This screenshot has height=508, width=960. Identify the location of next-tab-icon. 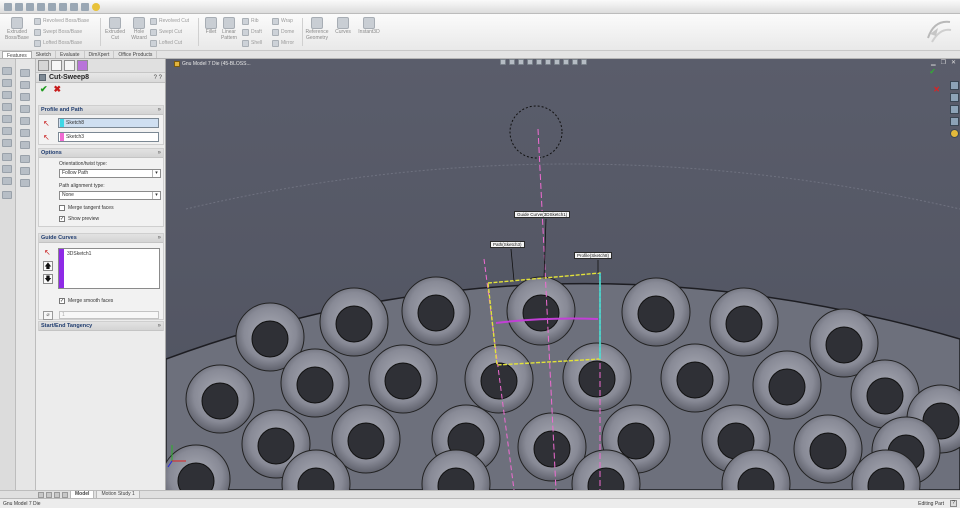
(57, 494).